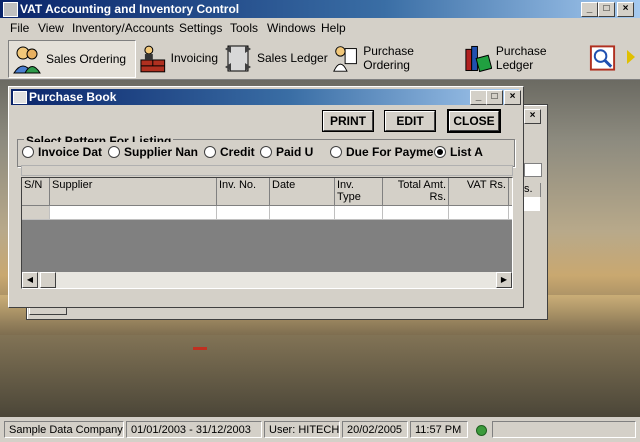 The width and height of the screenshot is (640, 442). I want to click on bg-window-cell, so click(532, 204).